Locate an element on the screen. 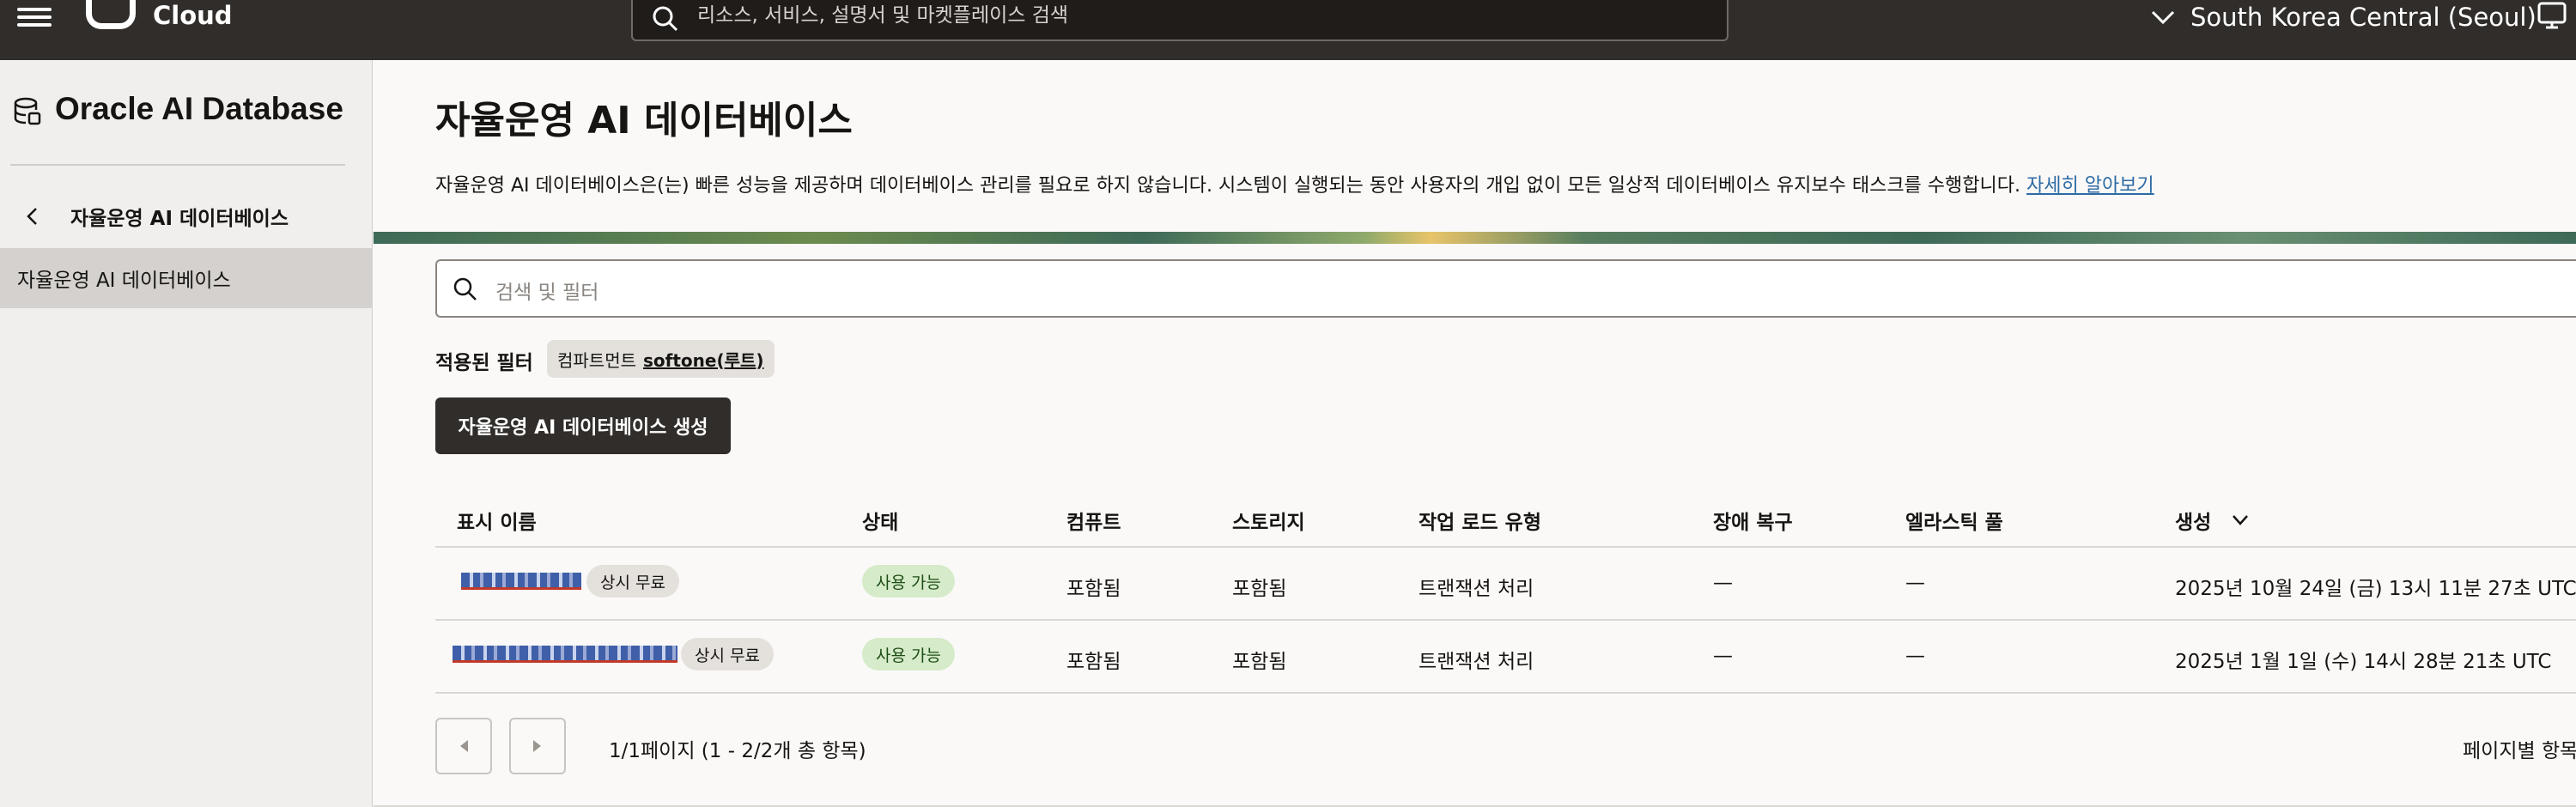 Image resolution: width=2576 pixels, height=807 pixels. chevron-down-icon is located at coordinates (2163, 17).